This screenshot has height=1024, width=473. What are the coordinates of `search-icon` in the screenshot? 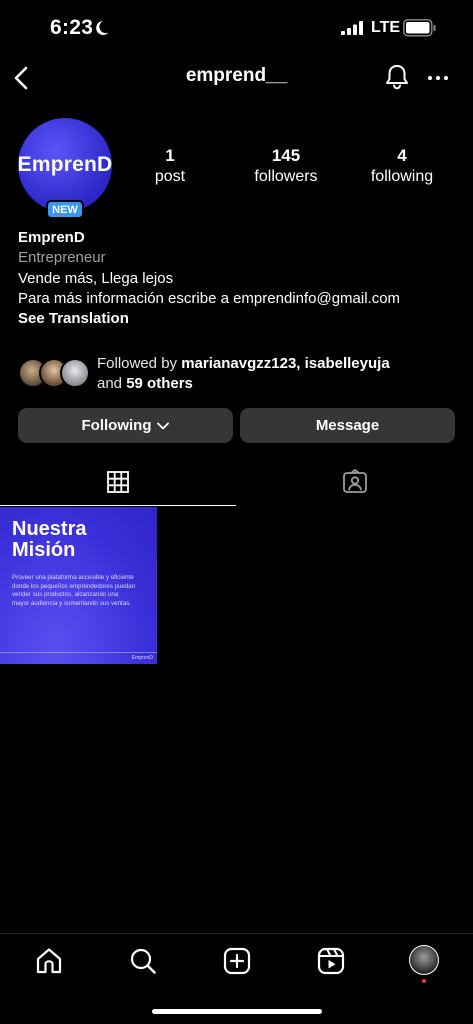 It's located at (143, 961).